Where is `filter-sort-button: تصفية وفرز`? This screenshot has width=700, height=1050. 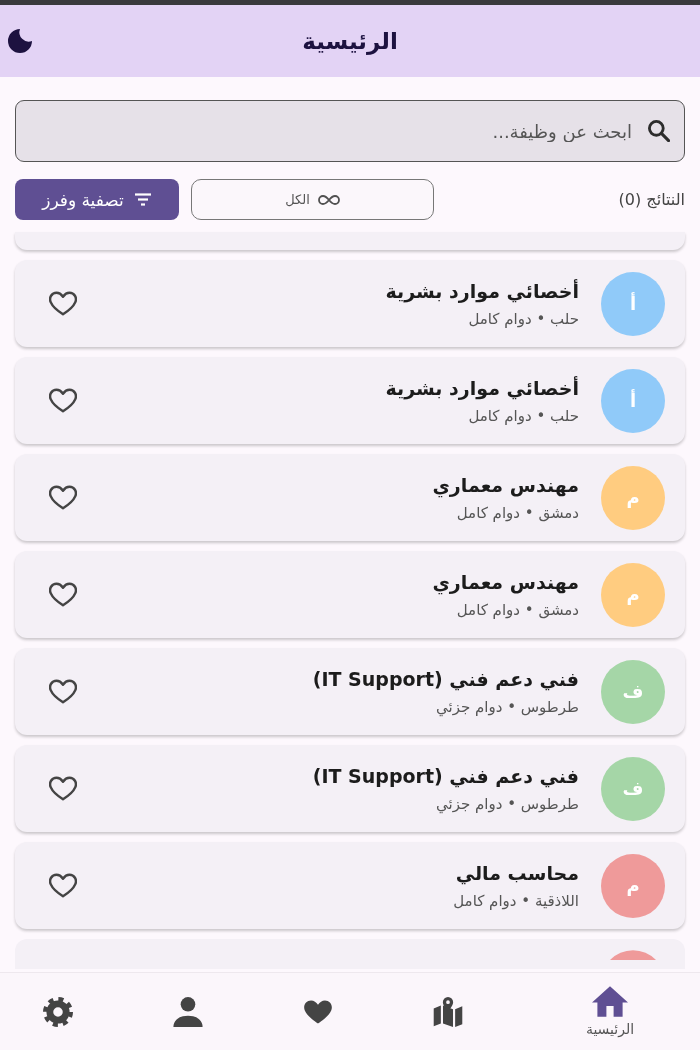 filter-sort-button: تصفية وفرز is located at coordinates (97, 199).